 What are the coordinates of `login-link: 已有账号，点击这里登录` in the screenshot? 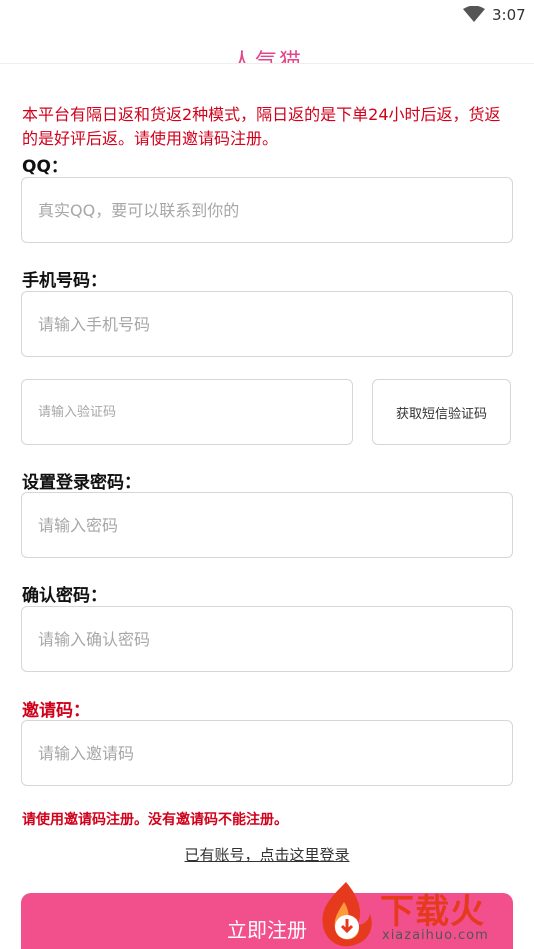 It's located at (266, 855).